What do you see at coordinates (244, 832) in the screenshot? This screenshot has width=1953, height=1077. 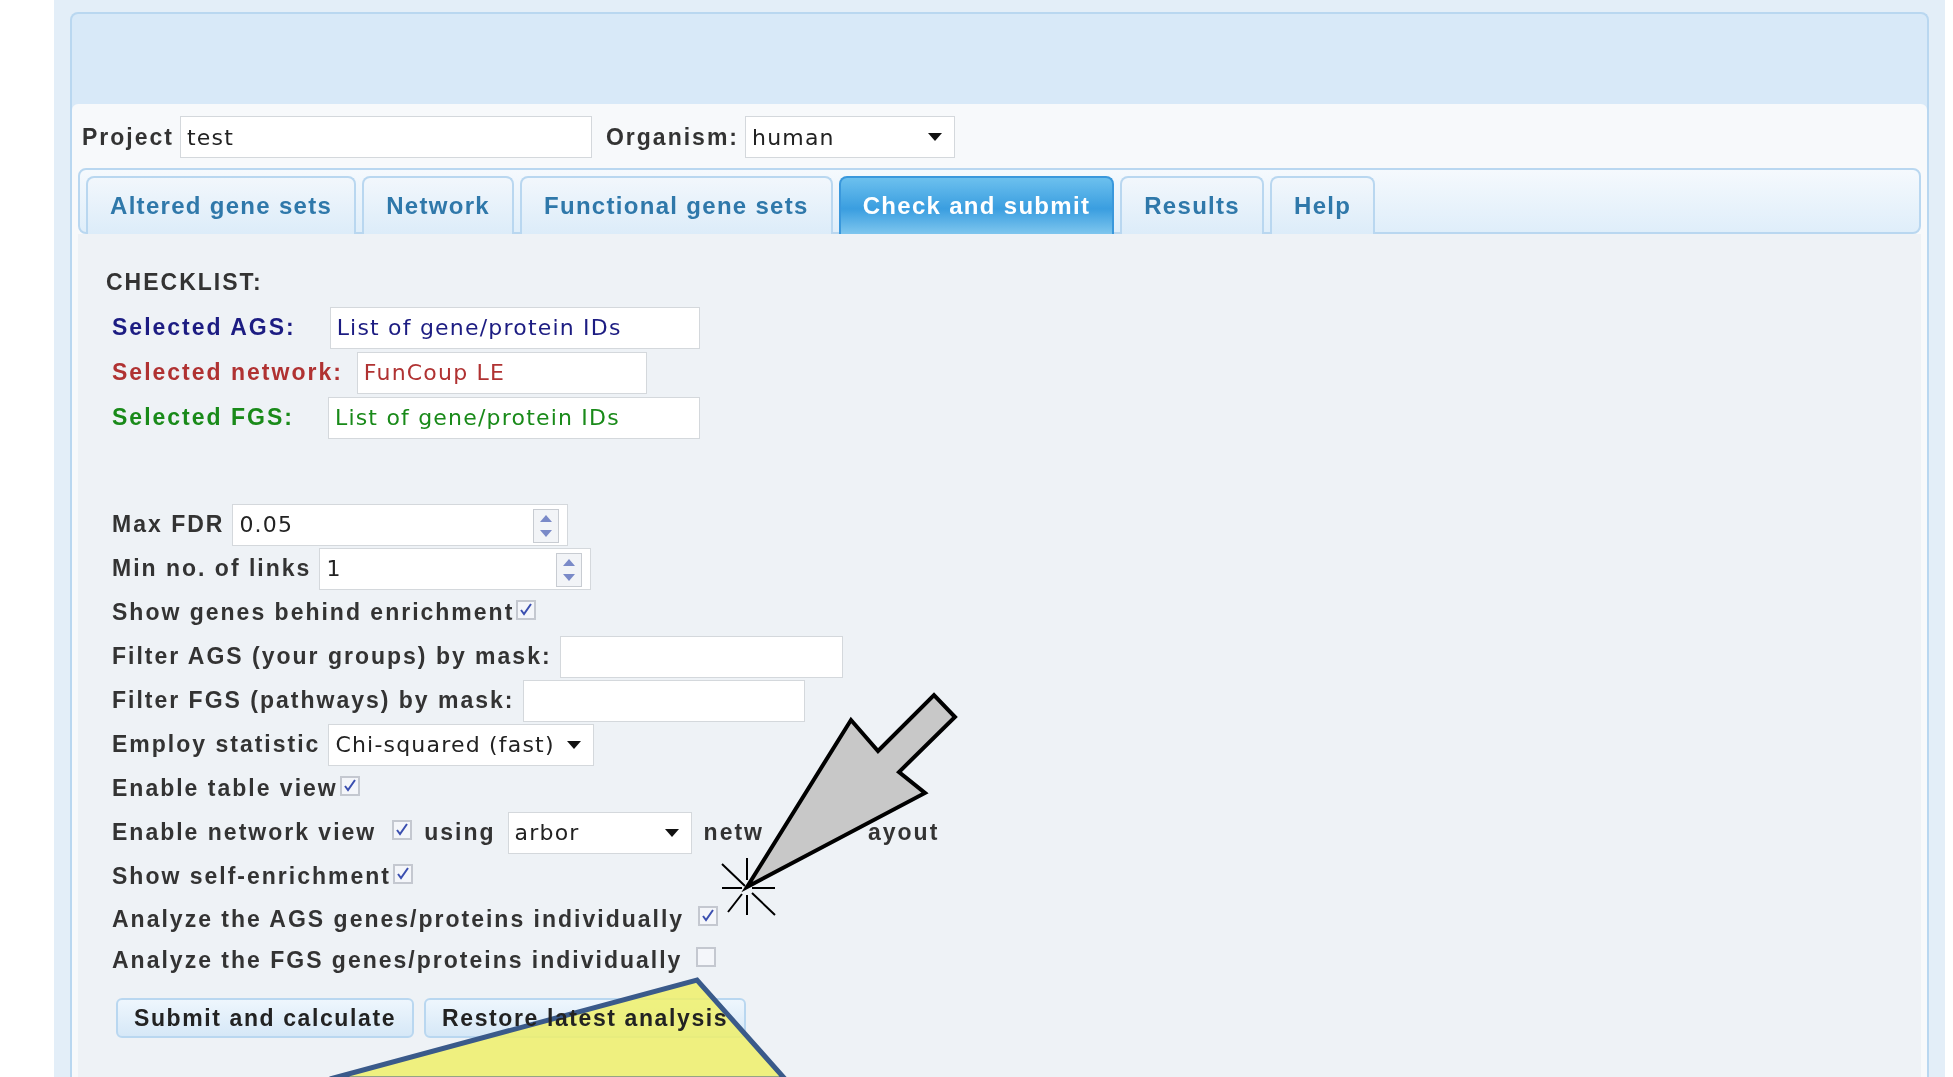 I see `field-label: Enable network view` at bounding box center [244, 832].